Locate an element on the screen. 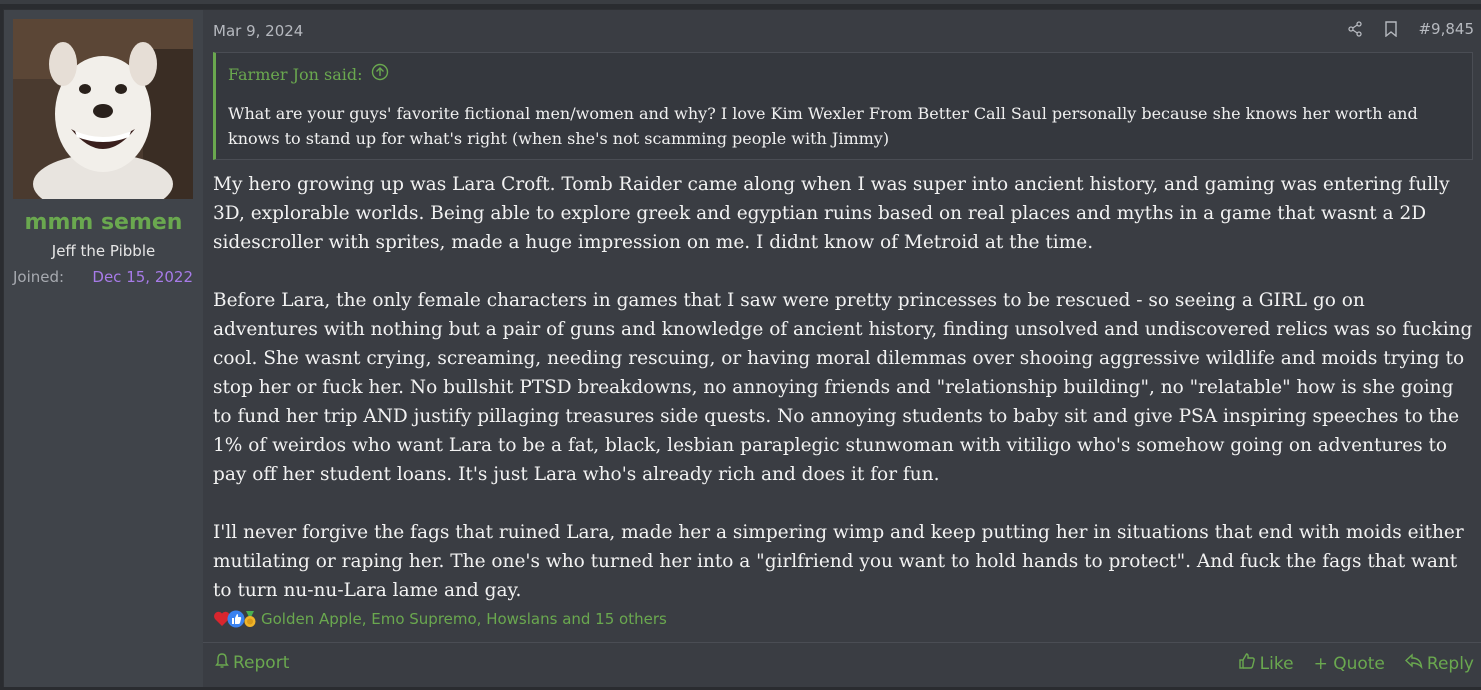  quote-button: + Quote is located at coordinates (1349, 664).